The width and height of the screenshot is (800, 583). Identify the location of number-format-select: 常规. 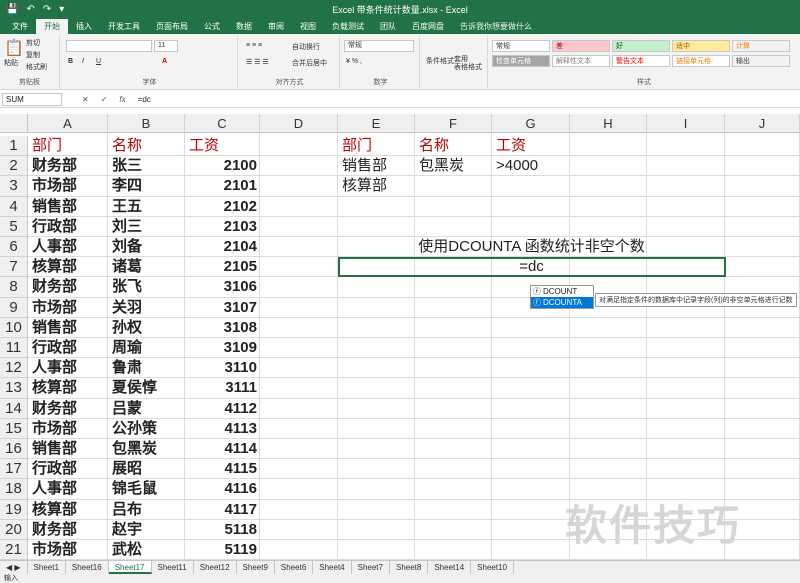
(379, 46).